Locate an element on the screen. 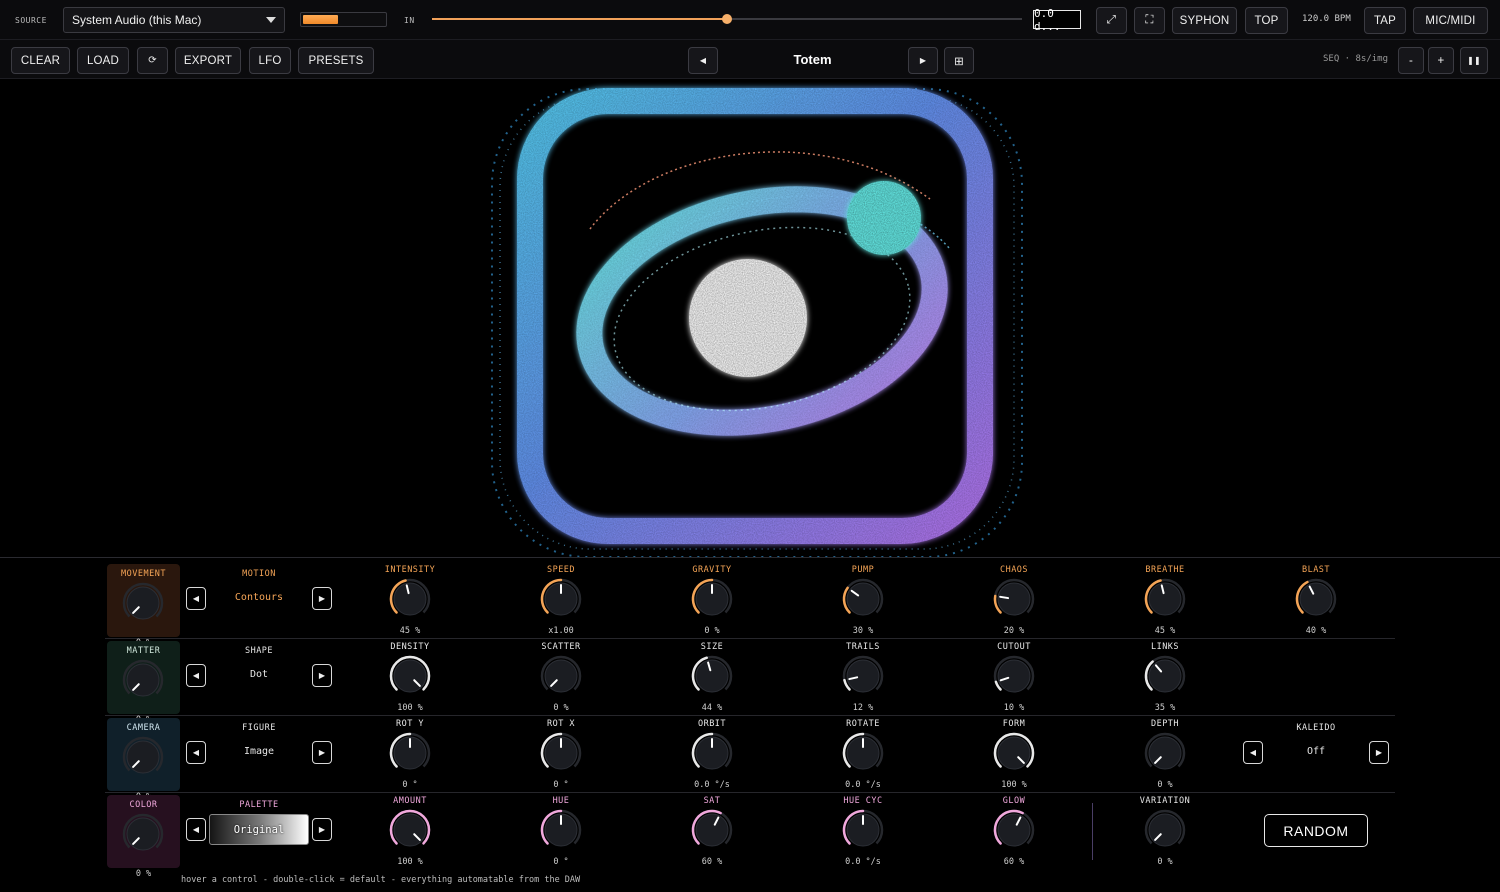  syphon-button: SYPHON is located at coordinates (1204, 20).